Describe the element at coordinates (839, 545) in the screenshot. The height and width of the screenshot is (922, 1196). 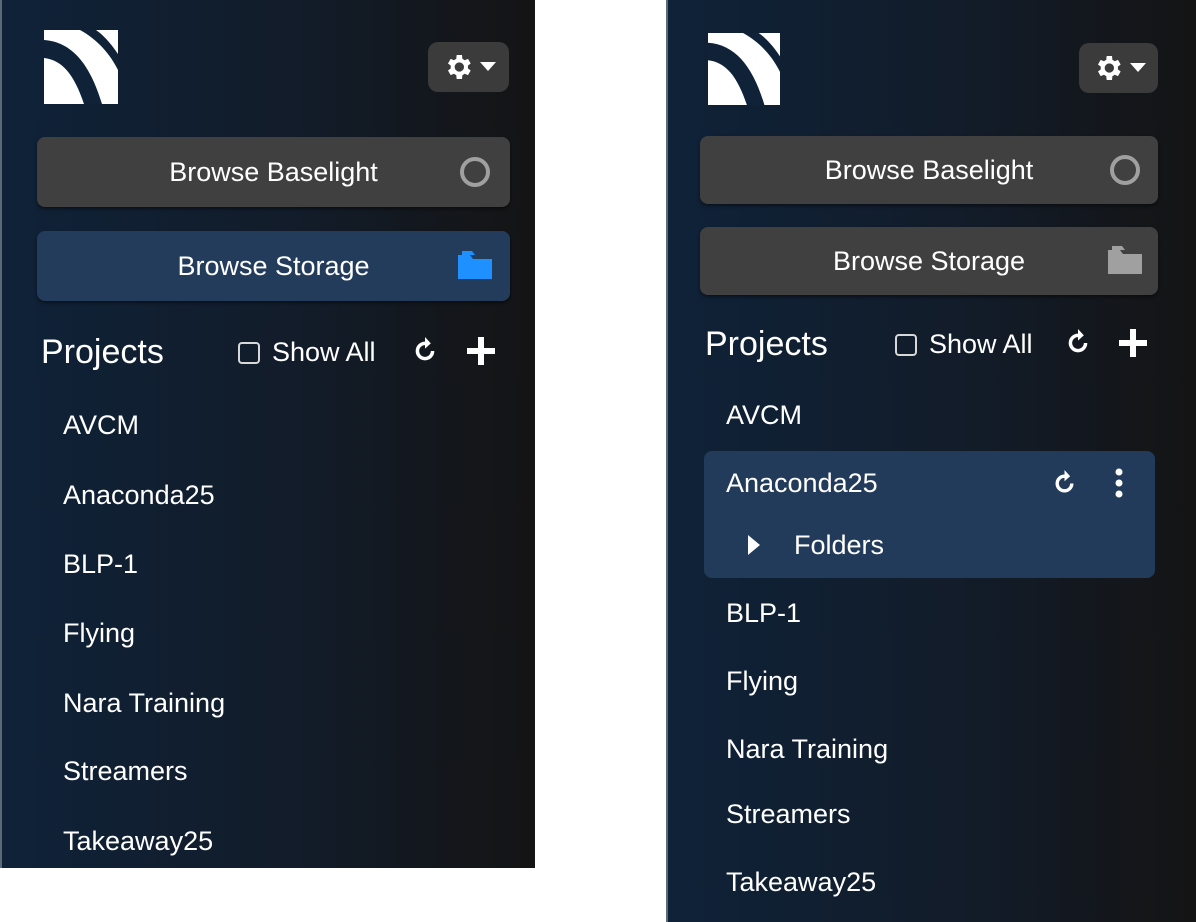
I see `folders-item: Folders` at that location.